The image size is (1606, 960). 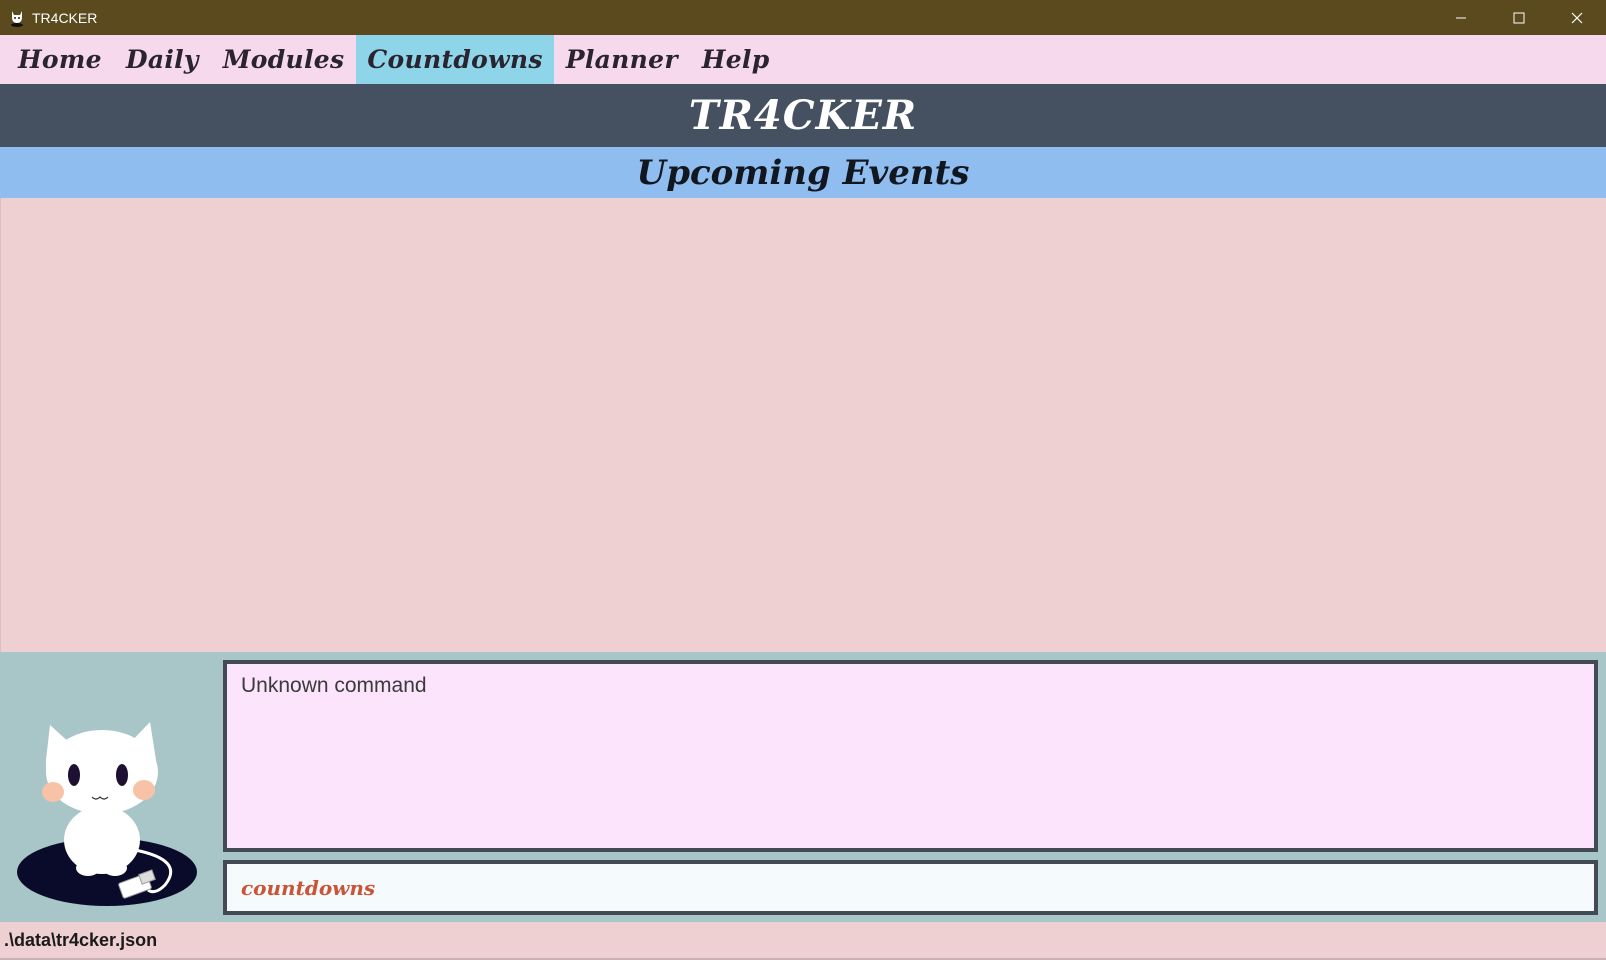 I want to click on window-title: TR4CKER, so click(x=65, y=17).